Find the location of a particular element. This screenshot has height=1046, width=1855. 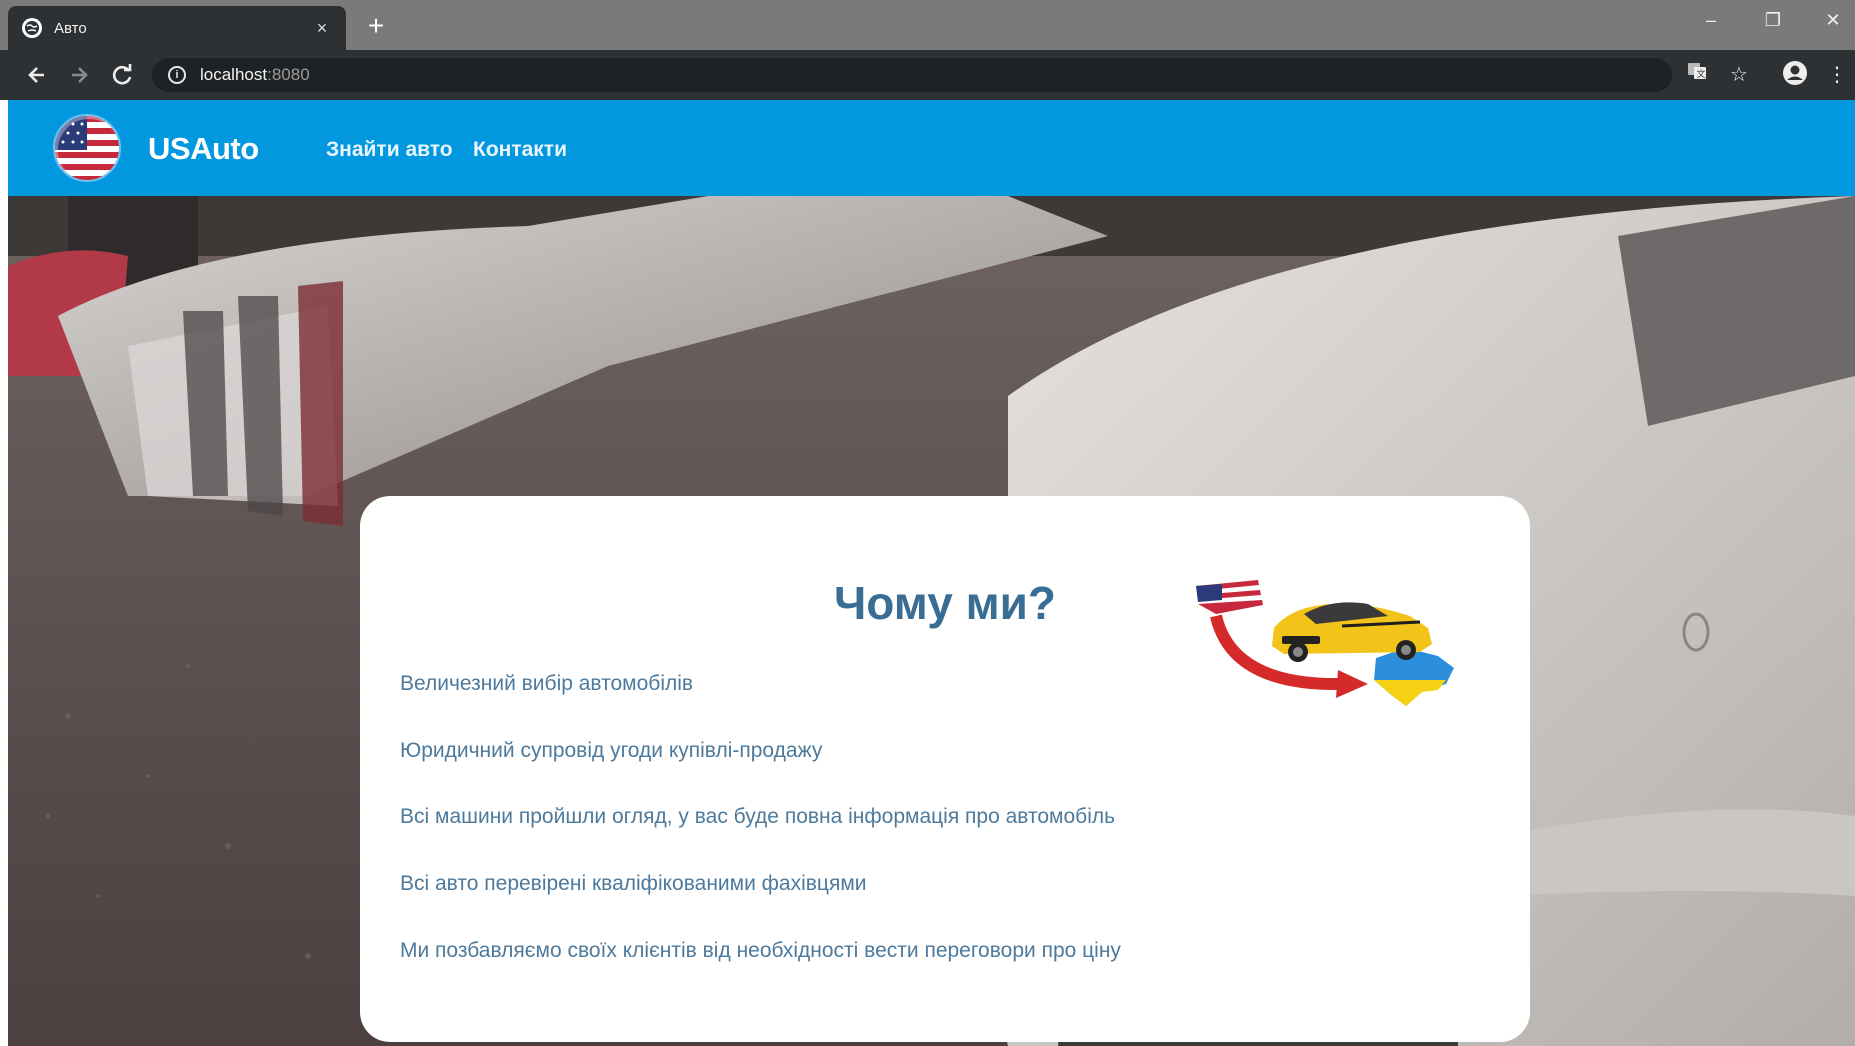

close-window-button: ✕ is located at coordinates (1833, 20).